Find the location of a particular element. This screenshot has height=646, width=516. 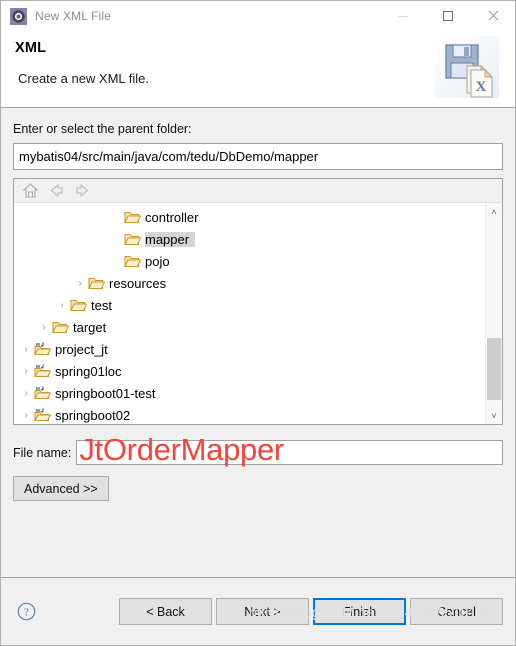

tree-row-label: pojo is located at coordinates (157, 261).